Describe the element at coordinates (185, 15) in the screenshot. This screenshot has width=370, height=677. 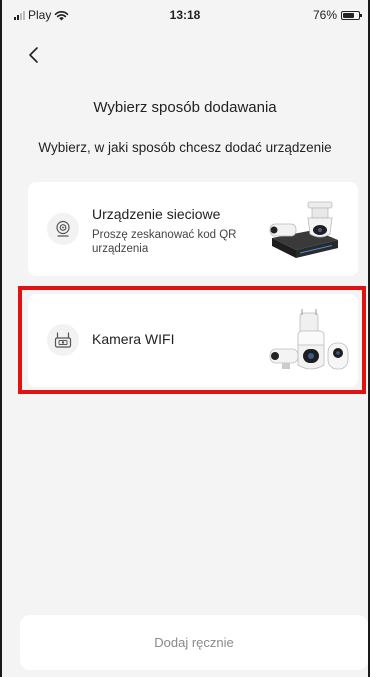
I see `status-bar: Play 13:18 76%` at that location.